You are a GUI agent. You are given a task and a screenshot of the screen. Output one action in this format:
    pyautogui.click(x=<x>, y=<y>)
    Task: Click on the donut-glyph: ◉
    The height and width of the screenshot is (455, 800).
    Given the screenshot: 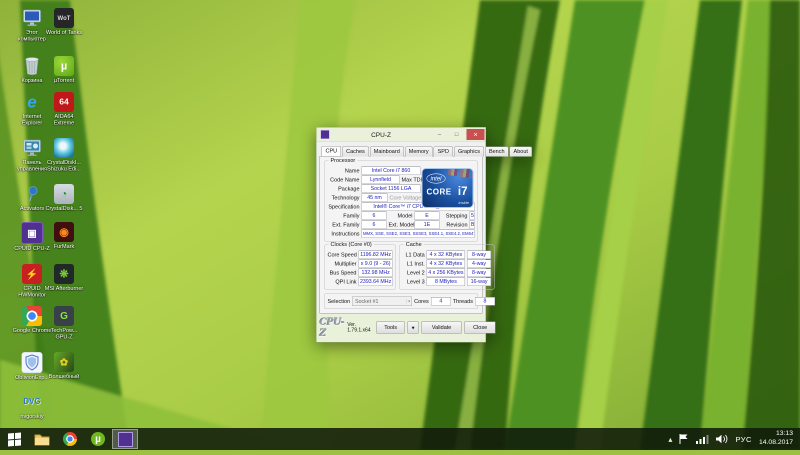 What is the action you would take?
    pyautogui.click(x=64, y=232)
    